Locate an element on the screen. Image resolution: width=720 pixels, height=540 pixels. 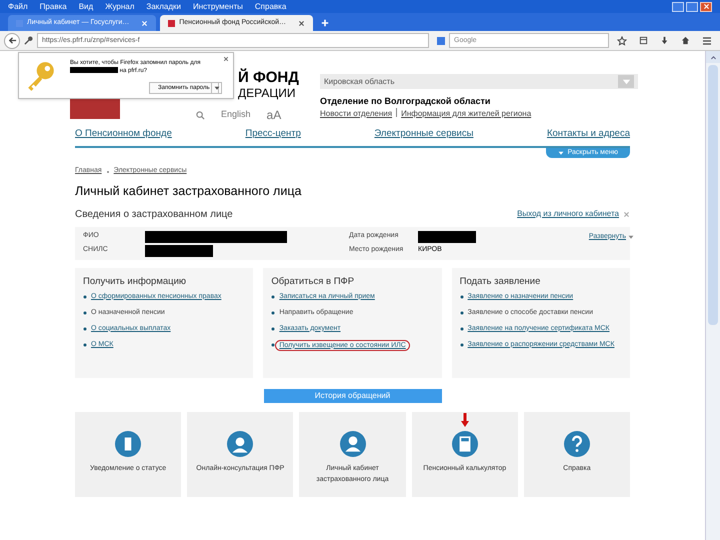
back-button is located at coordinates (12, 40).